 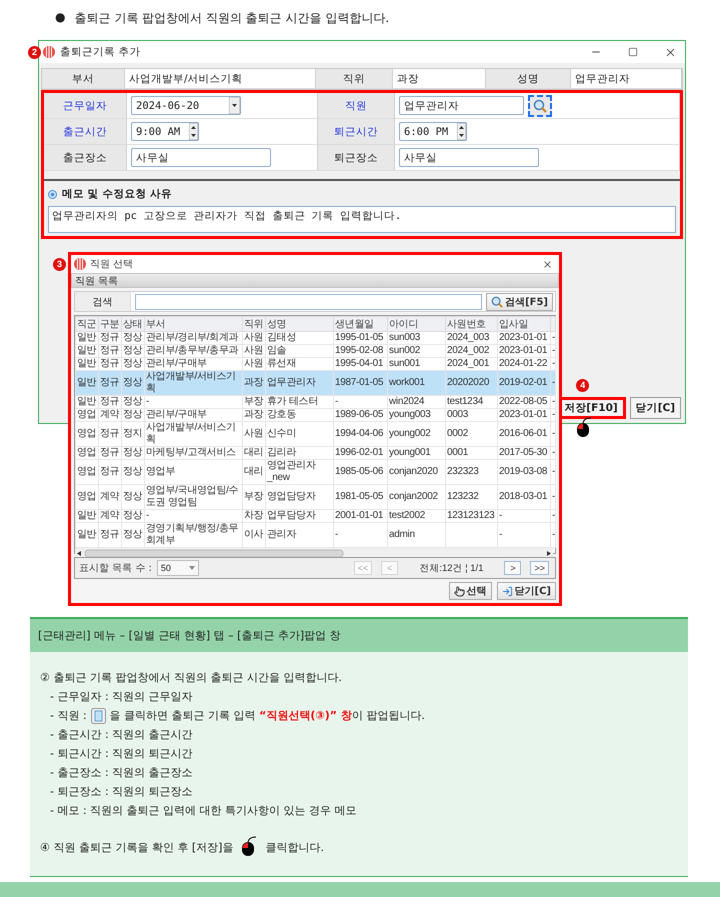 I want to click on page-button: >>, so click(x=539, y=568).